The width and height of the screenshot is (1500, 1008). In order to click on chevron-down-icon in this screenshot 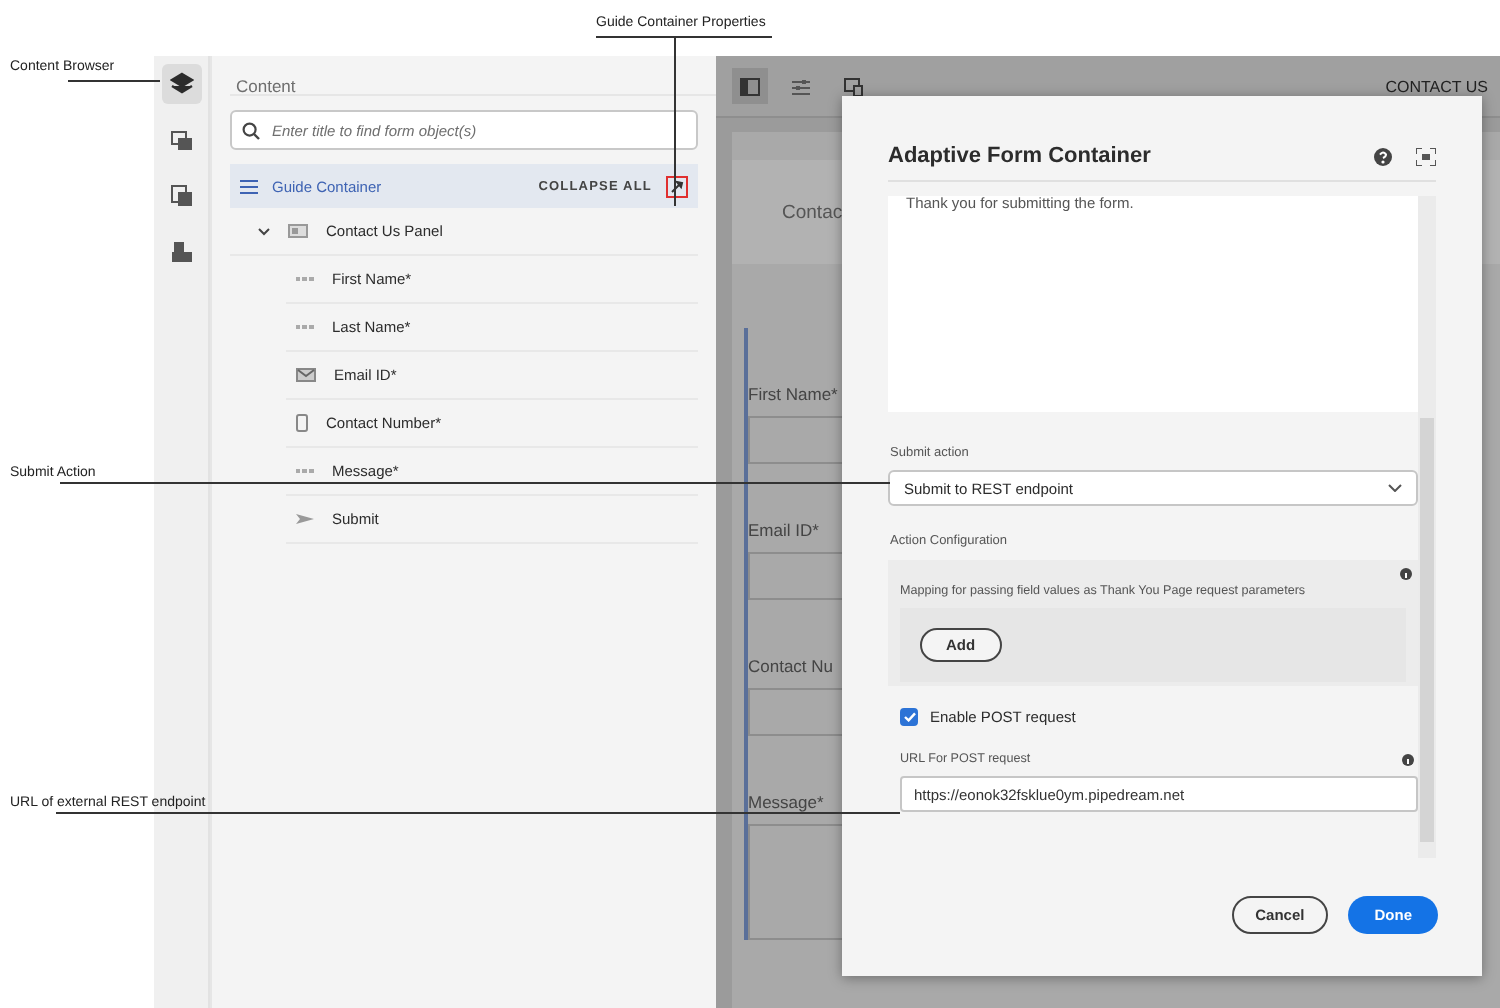, I will do `click(1395, 488)`.